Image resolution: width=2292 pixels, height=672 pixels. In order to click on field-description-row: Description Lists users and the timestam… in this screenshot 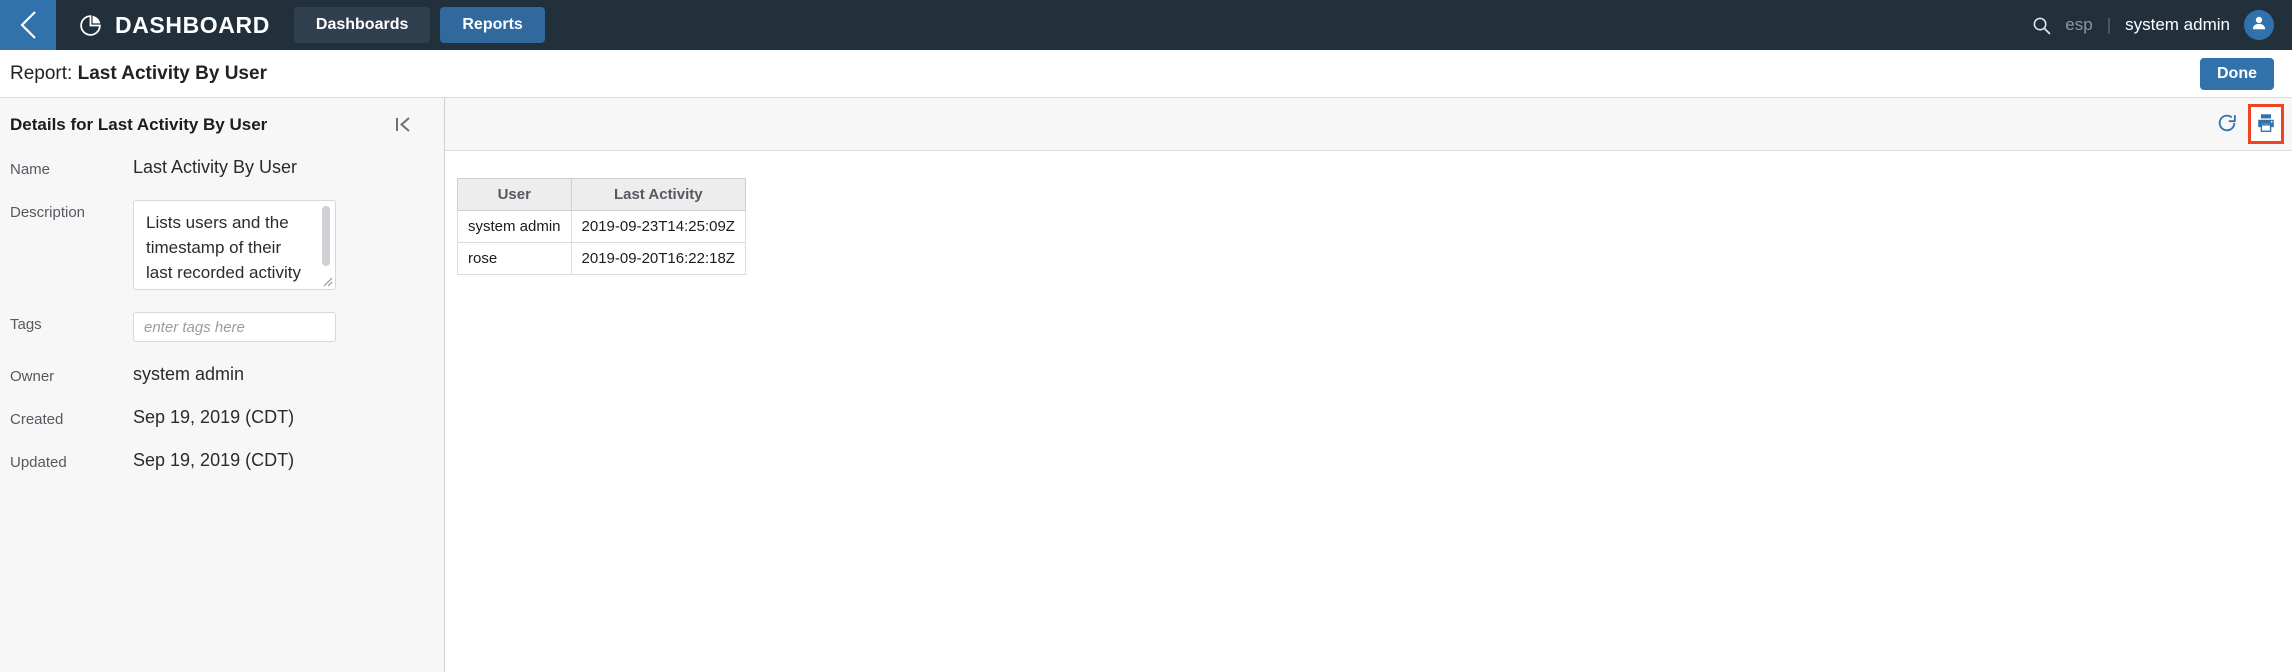, I will do `click(222, 245)`.